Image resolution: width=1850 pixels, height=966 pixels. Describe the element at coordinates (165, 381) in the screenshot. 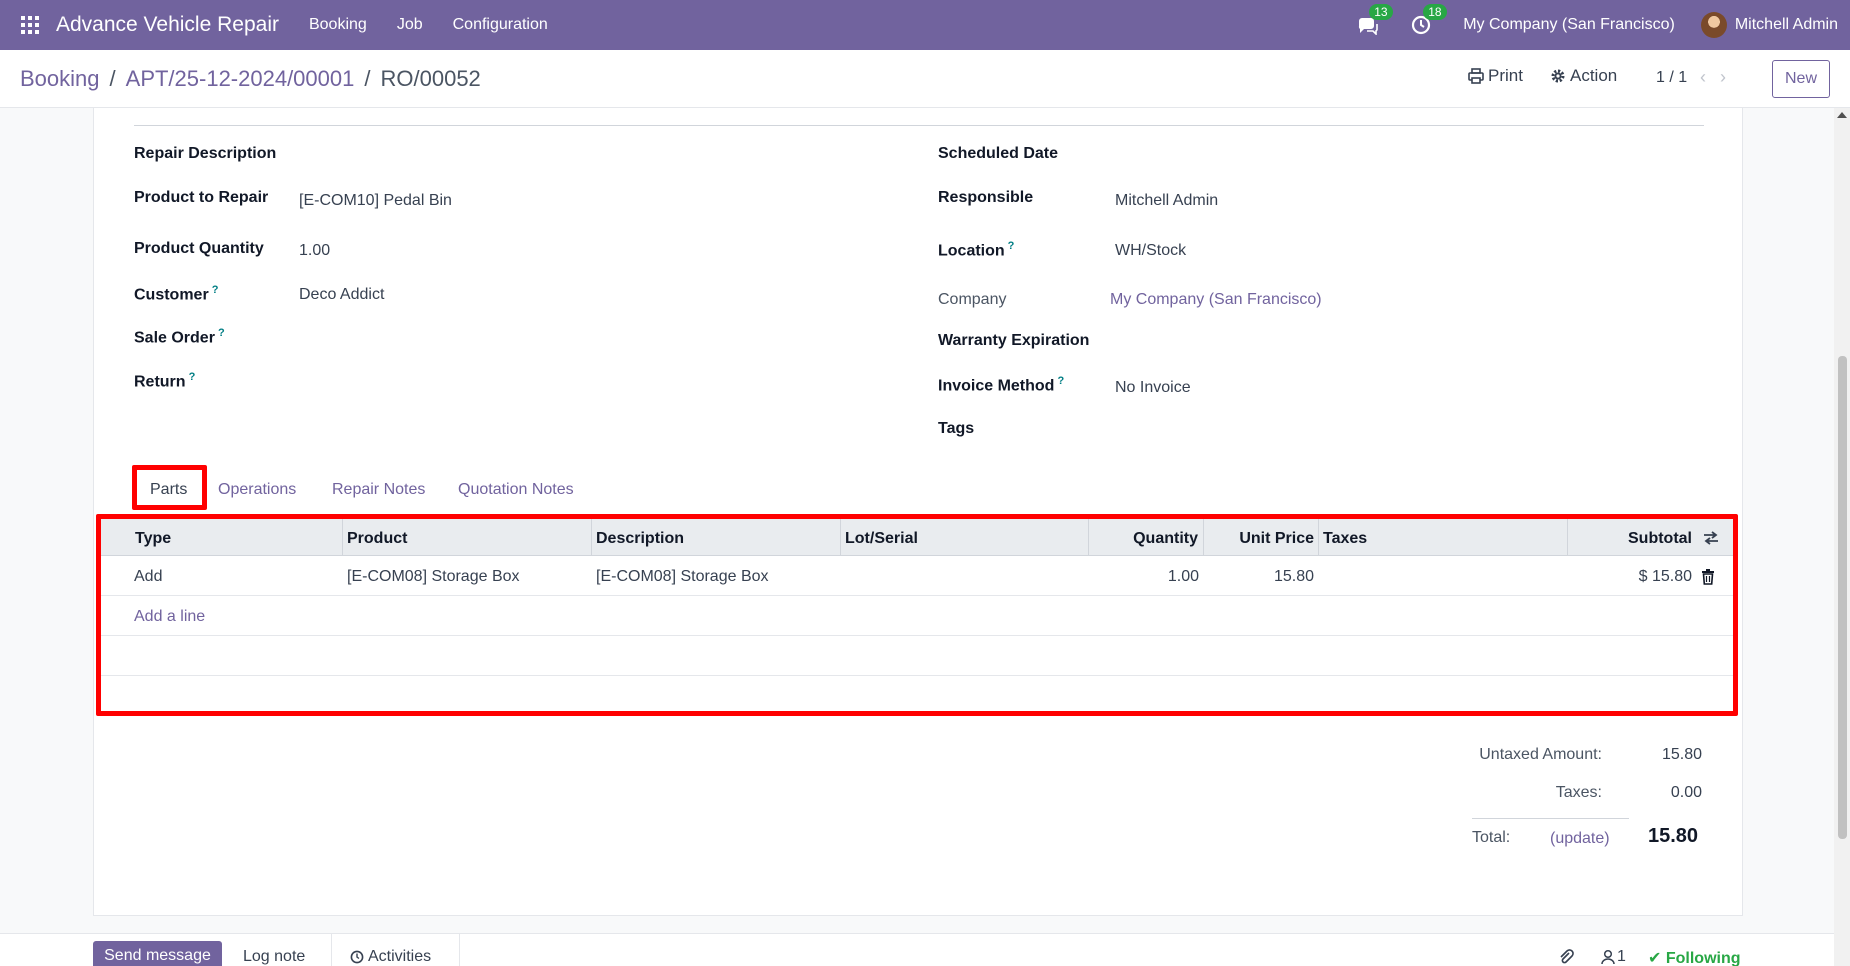

I see `return-label: Return?` at that location.